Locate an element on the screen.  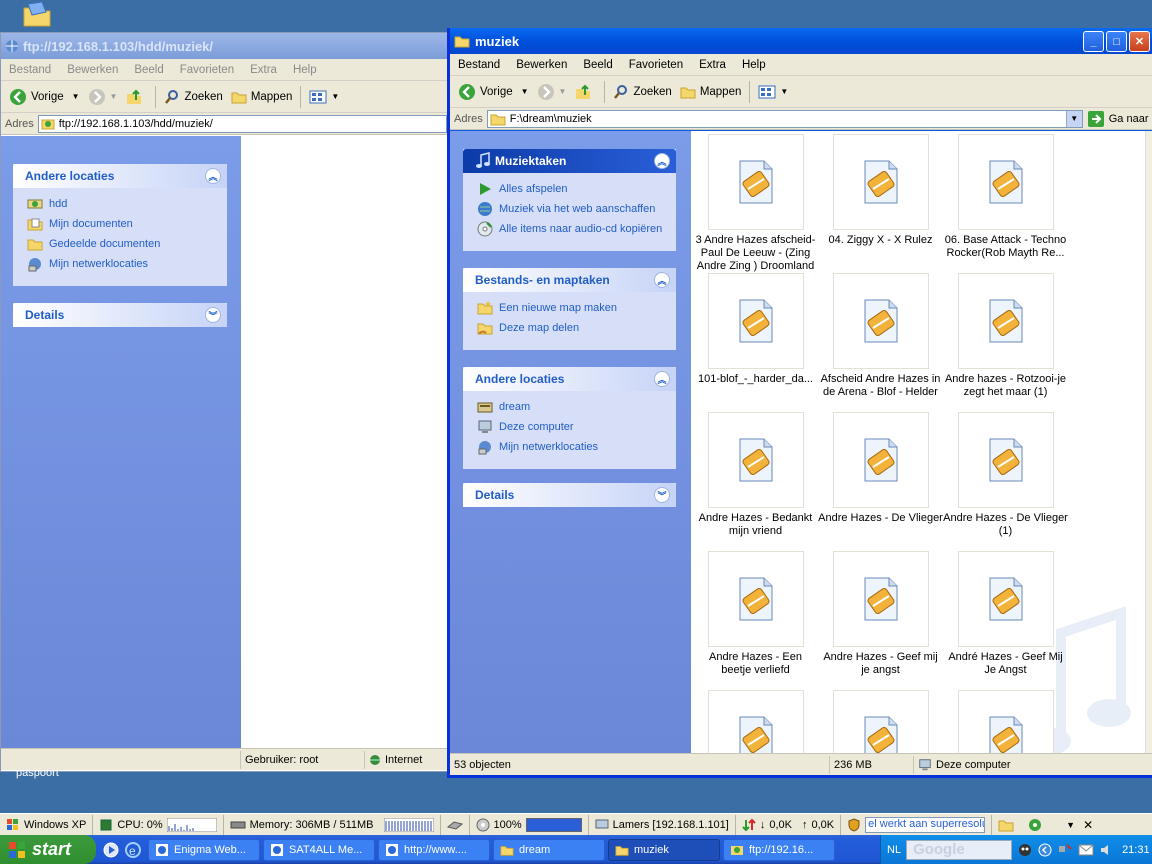
desktop-folder-icon is located at coordinates (37, 14).